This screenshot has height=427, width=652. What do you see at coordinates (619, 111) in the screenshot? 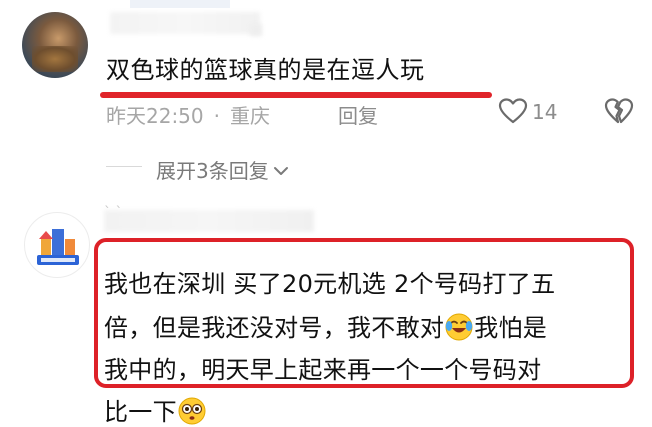
I see `broken-heart-icon` at bounding box center [619, 111].